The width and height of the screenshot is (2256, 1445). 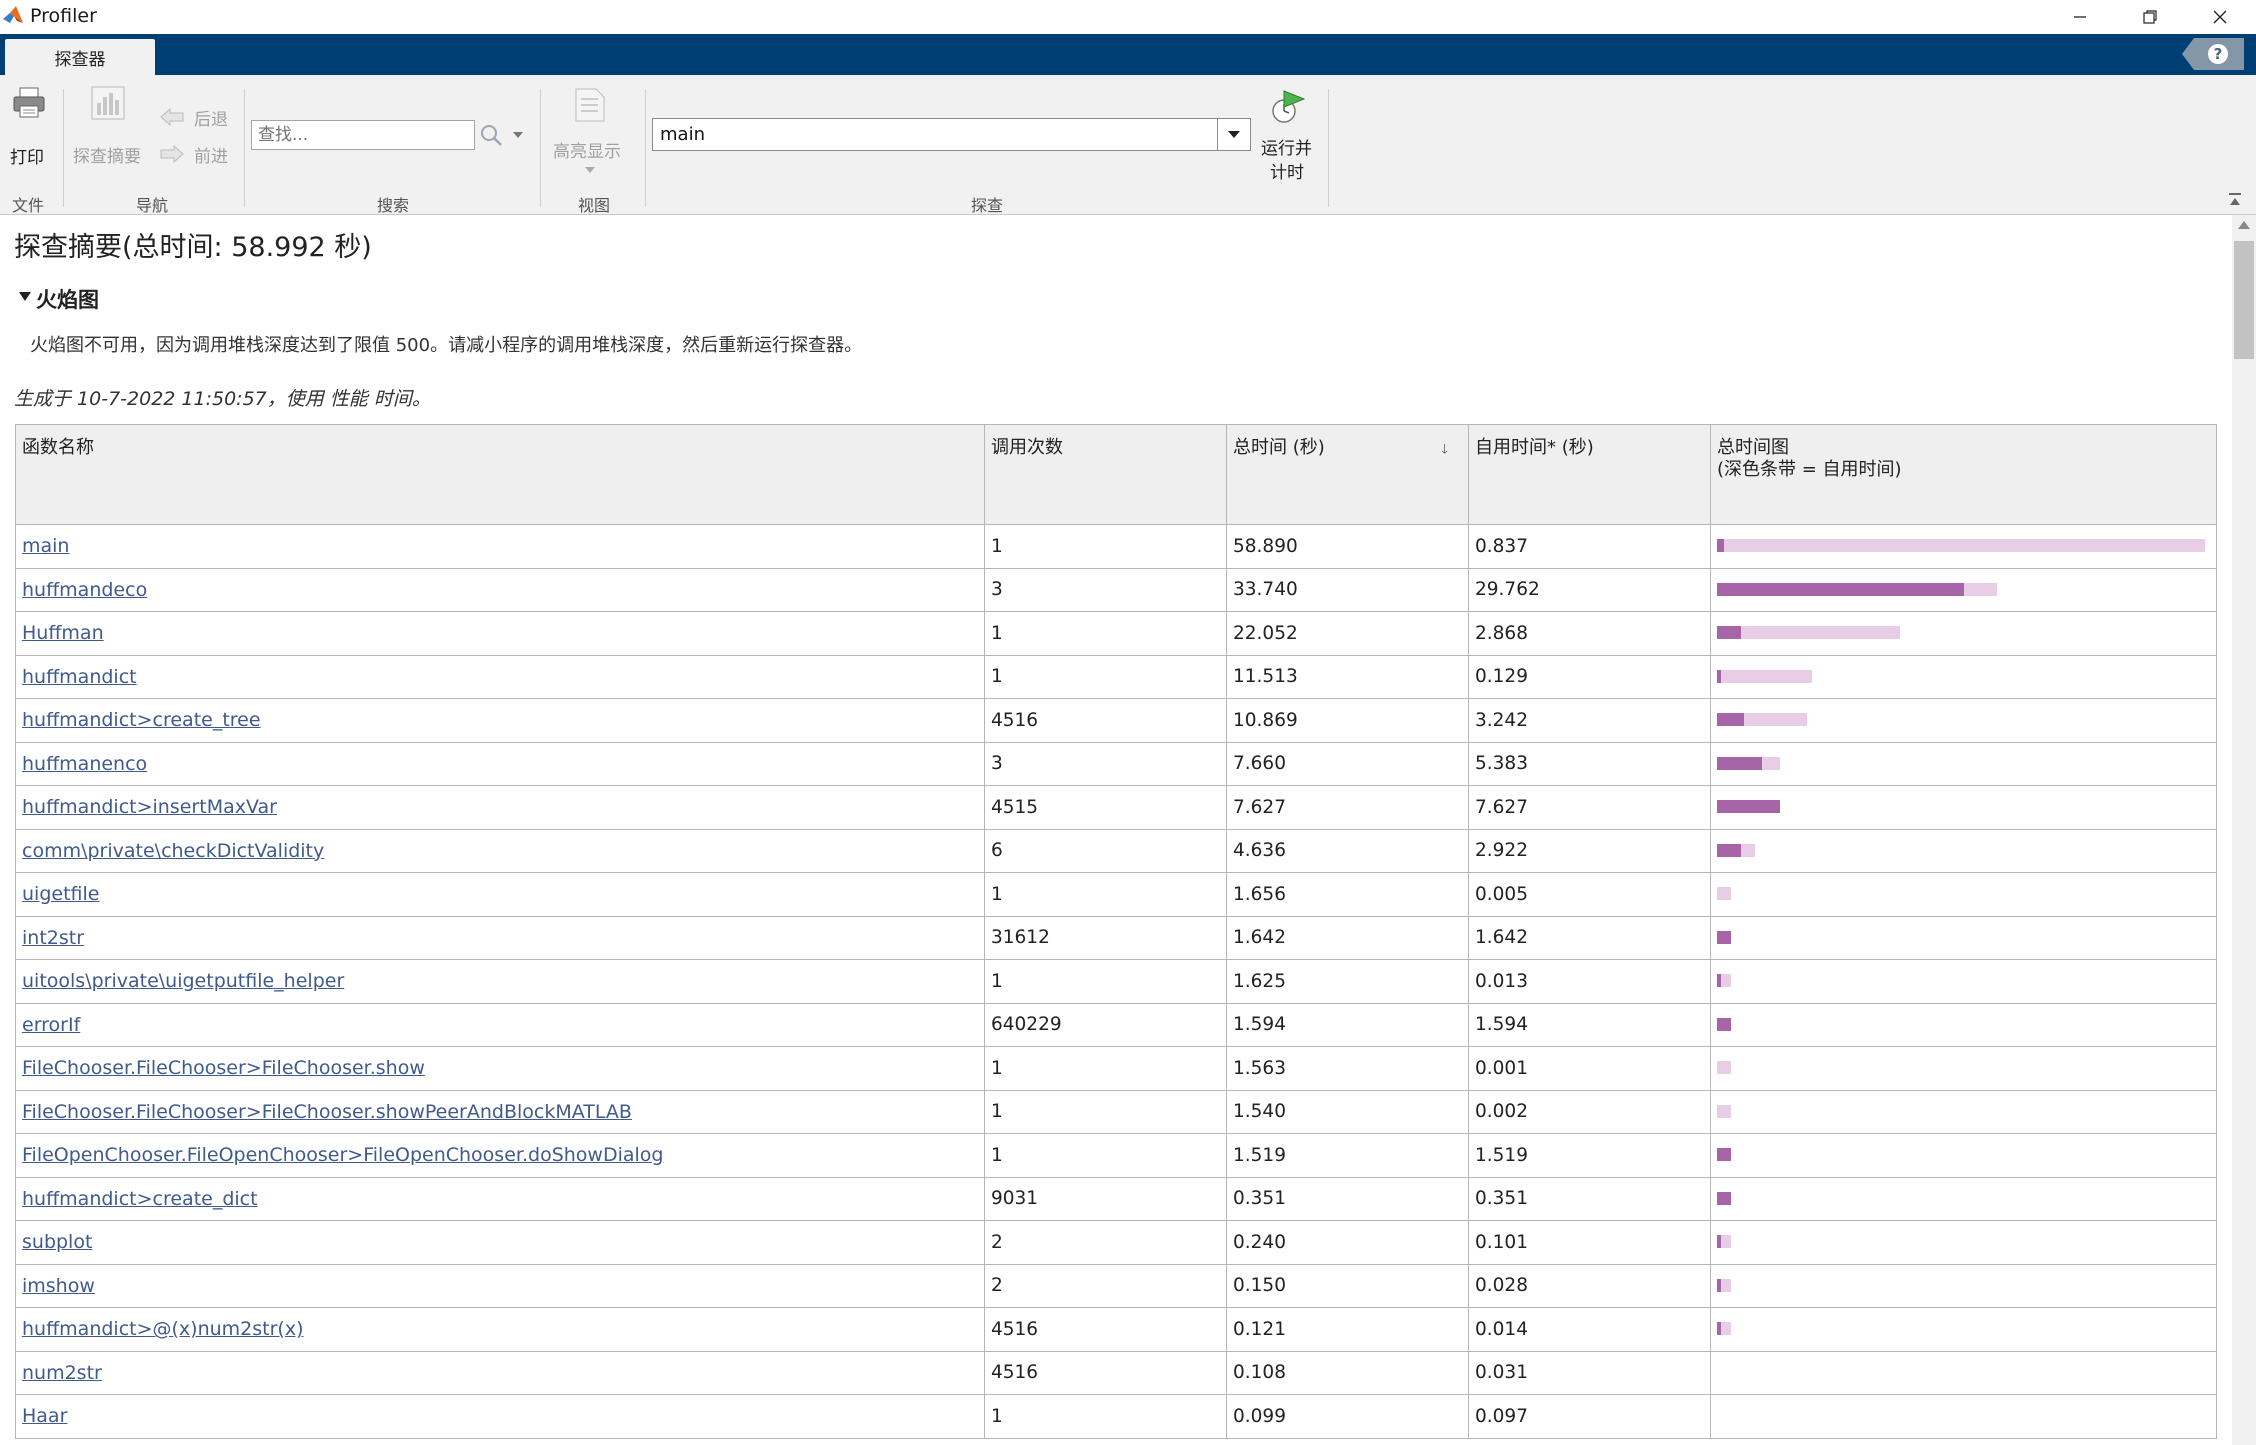 What do you see at coordinates (67, 299) in the screenshot?
I see `flame-graph-heading: 火焰图` at bounding box center [67, 299].